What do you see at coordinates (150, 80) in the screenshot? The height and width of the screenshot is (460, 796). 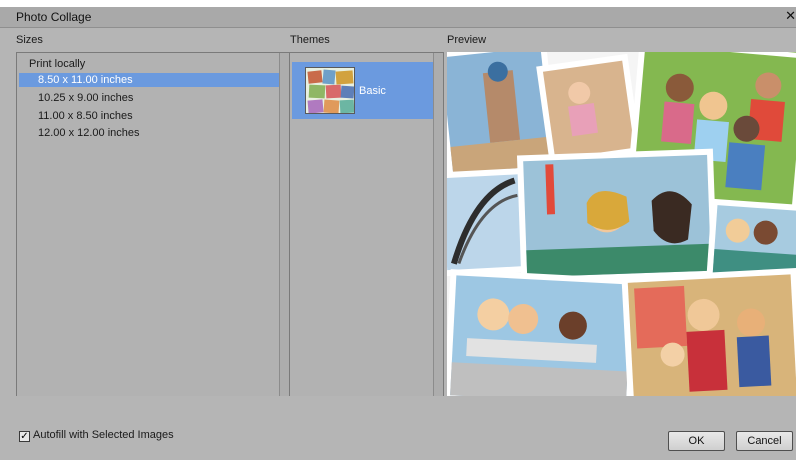 I see `size-option: 8.50 x 11.00 inches` at bounding box center [150, 80].